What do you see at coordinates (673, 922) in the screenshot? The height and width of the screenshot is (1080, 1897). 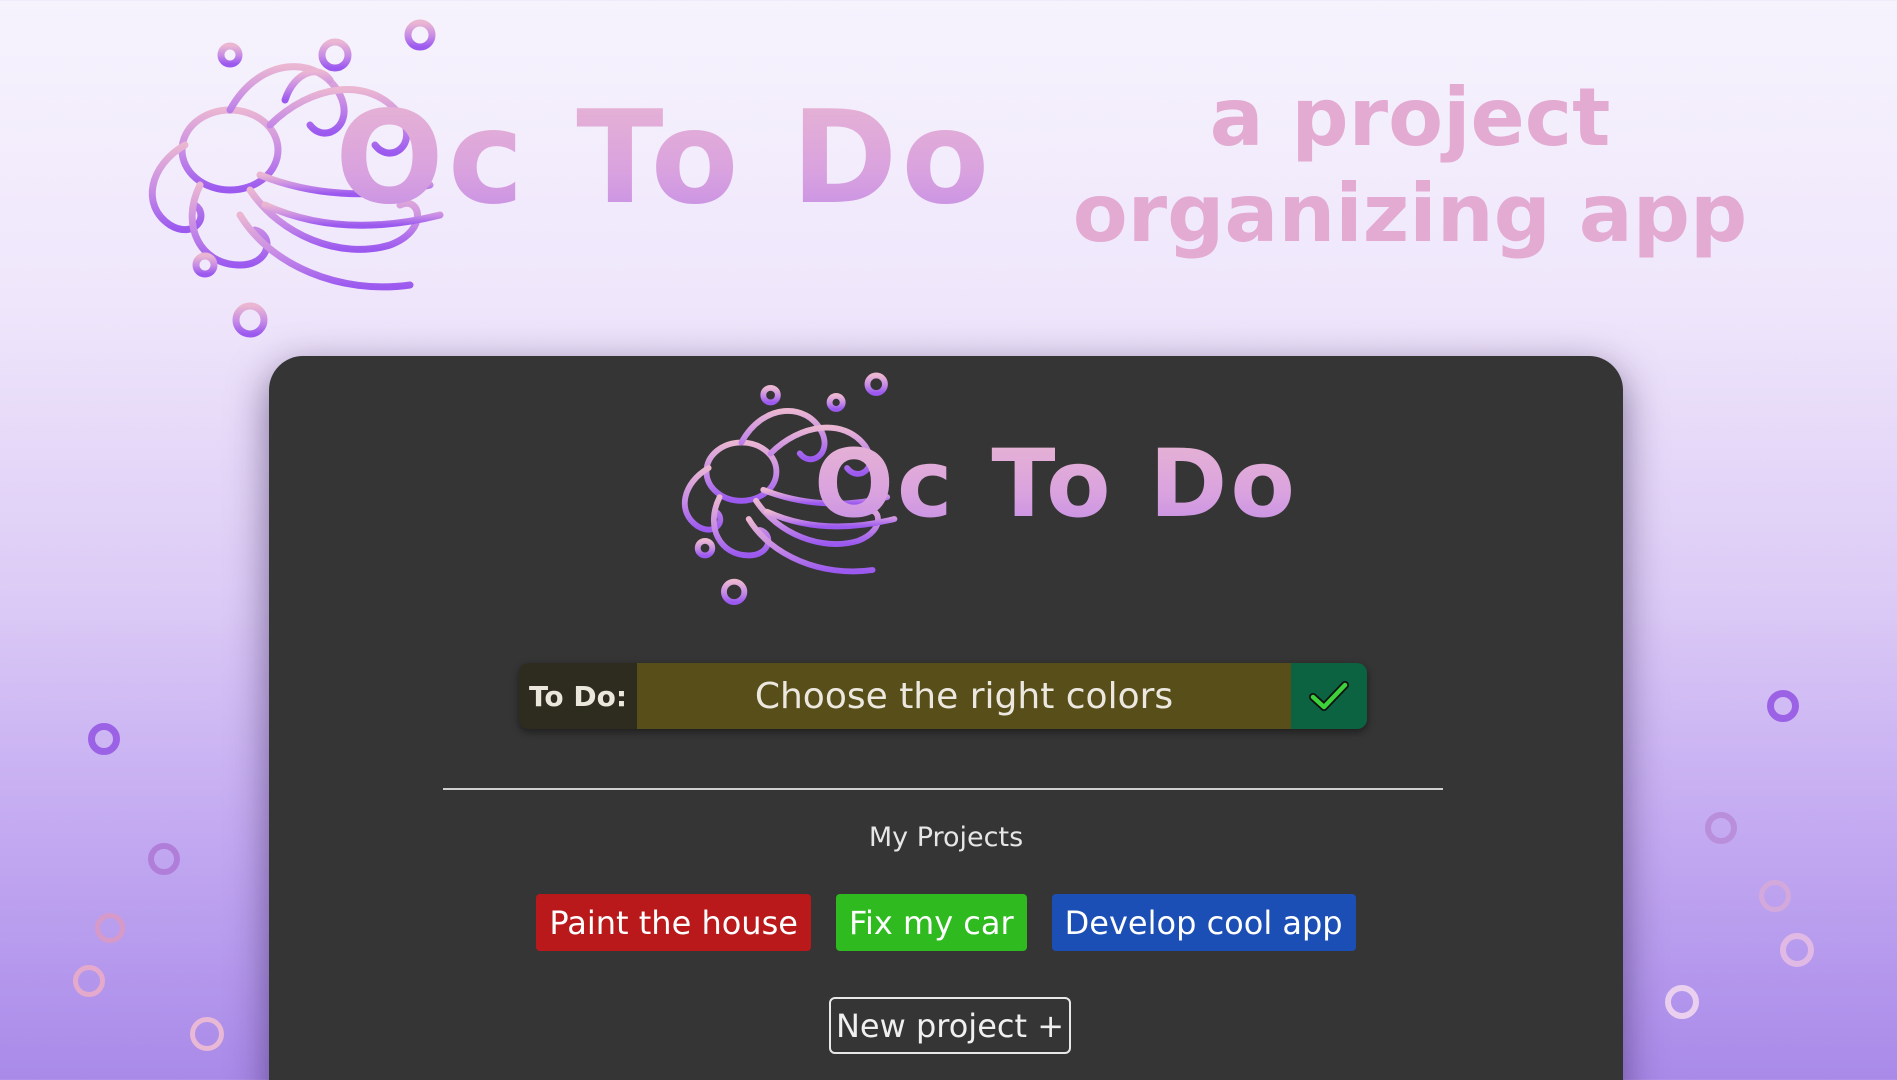 I see `project-button-paint-the-house: Paint the house` at bounding box center [673, 922].